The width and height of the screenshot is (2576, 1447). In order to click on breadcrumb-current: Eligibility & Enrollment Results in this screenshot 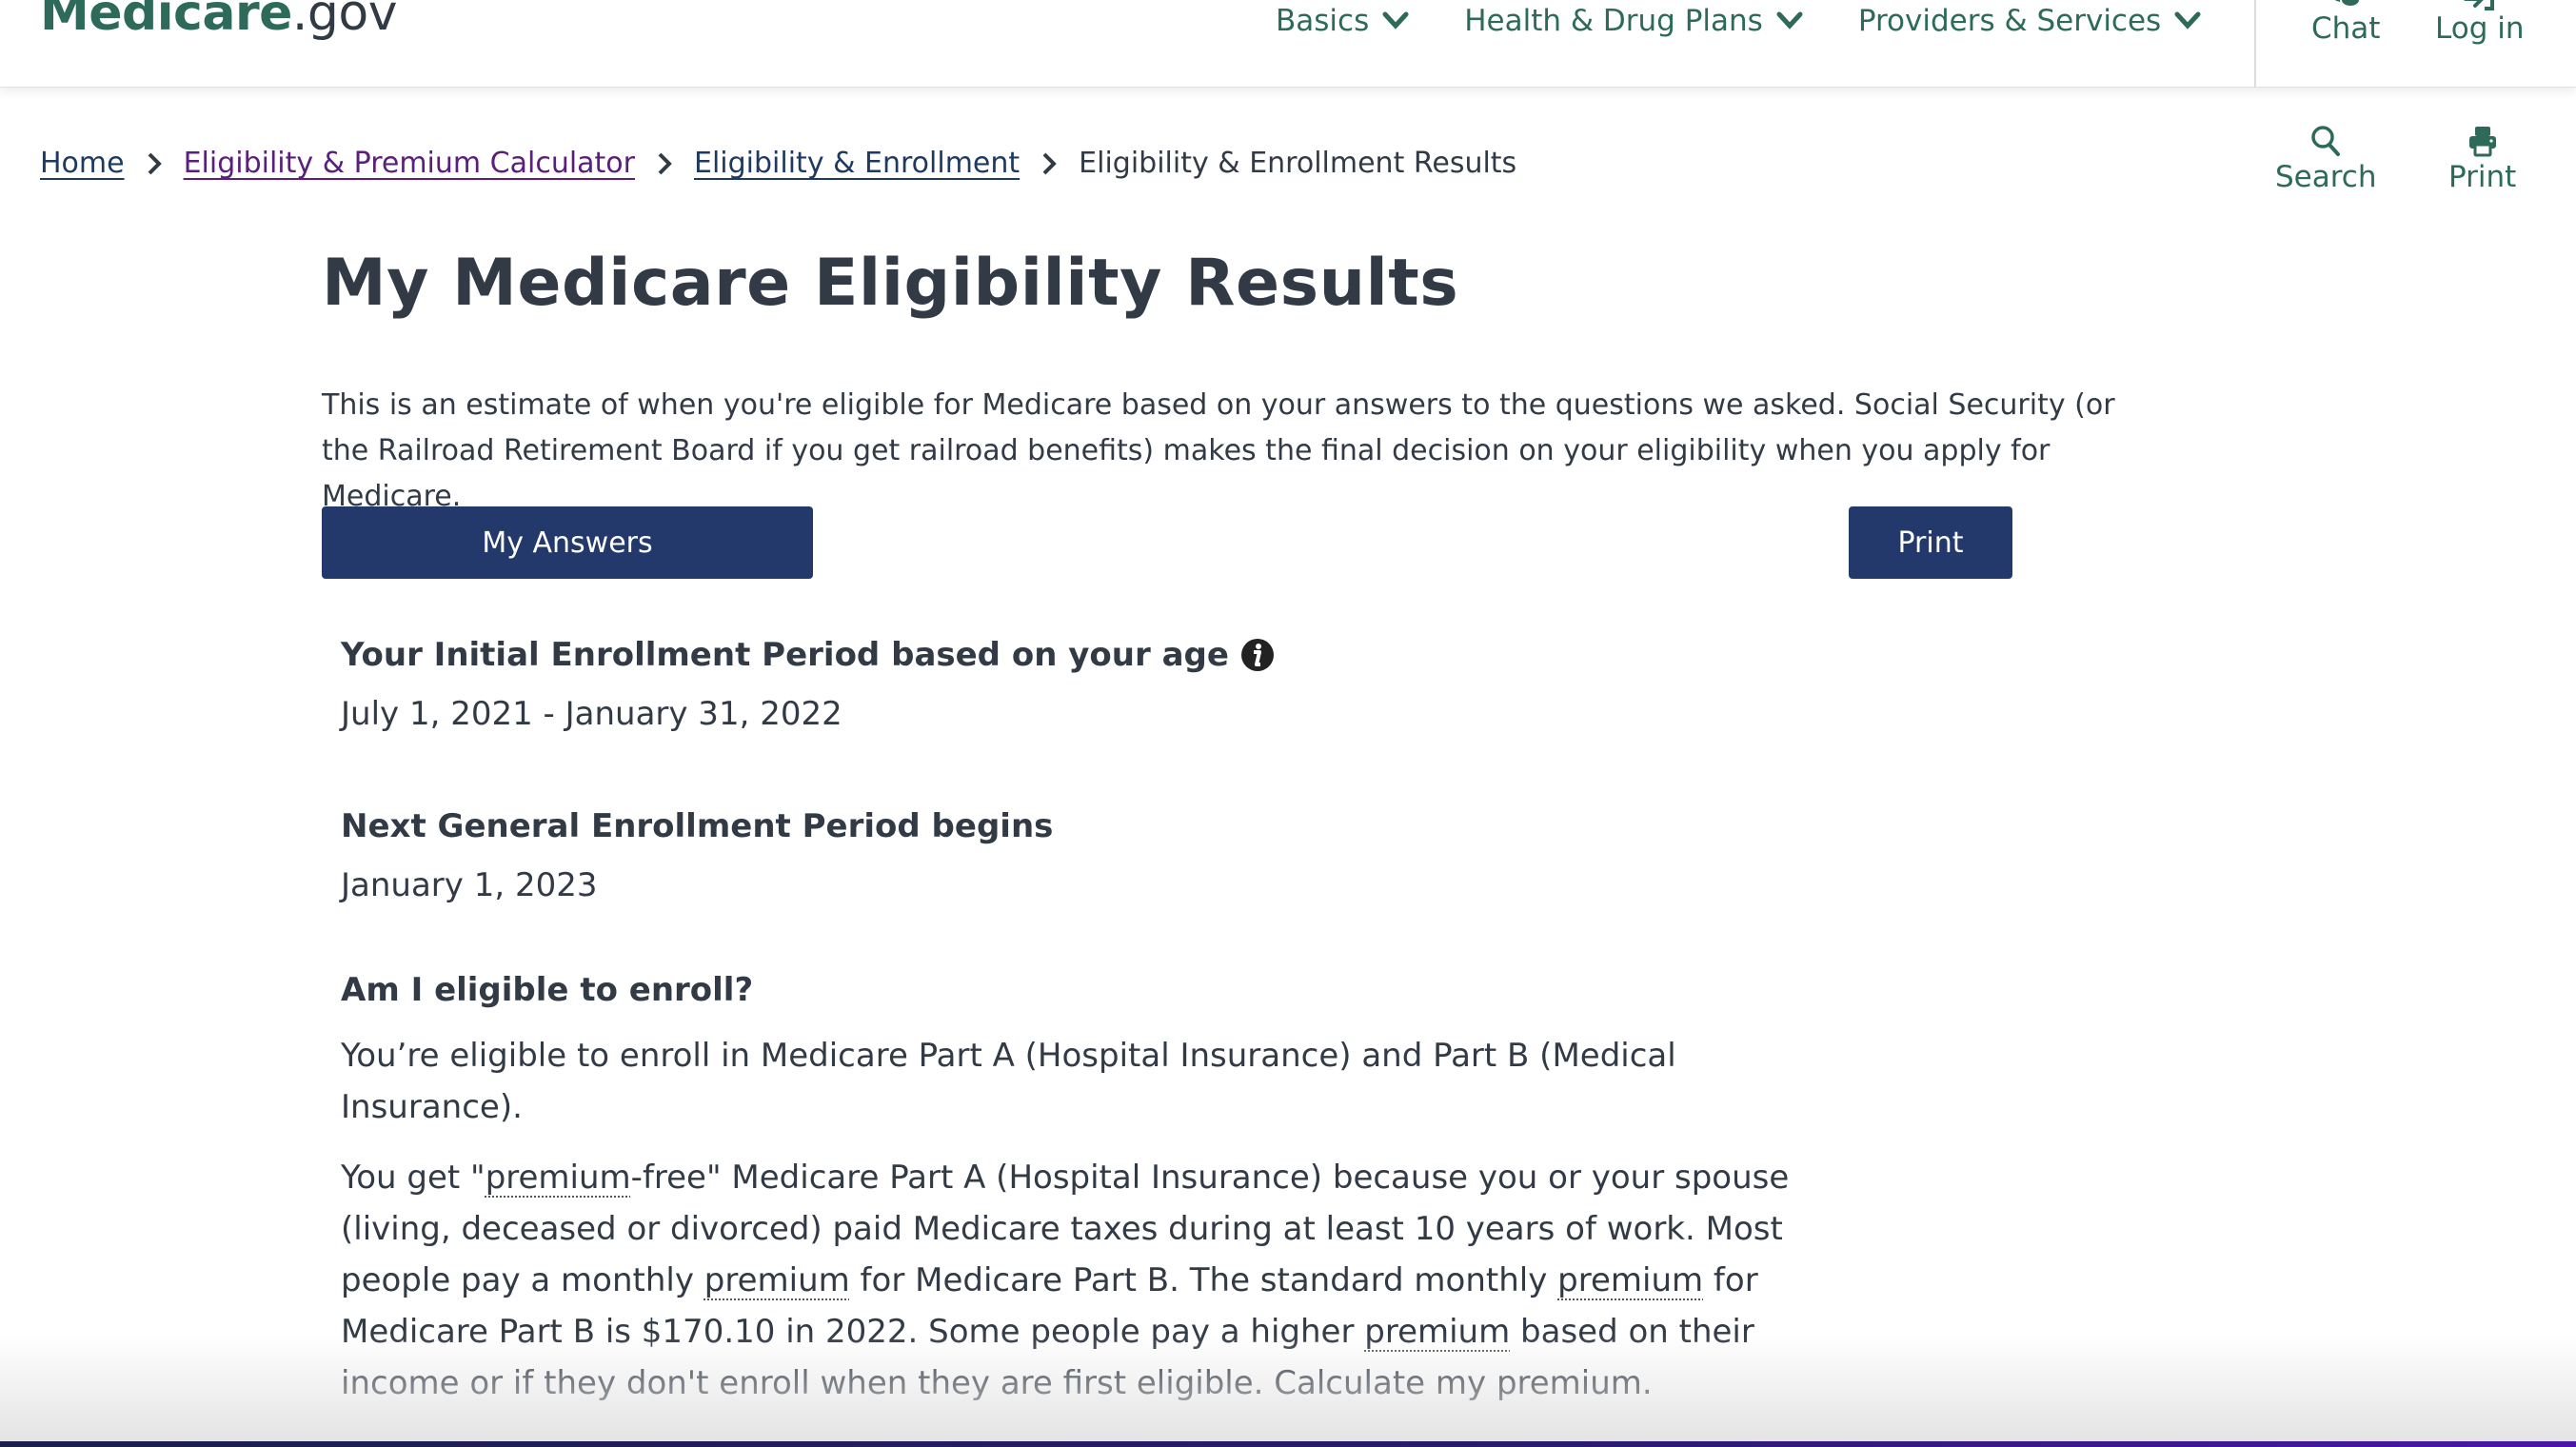, I will do `click(1298, 163)`.